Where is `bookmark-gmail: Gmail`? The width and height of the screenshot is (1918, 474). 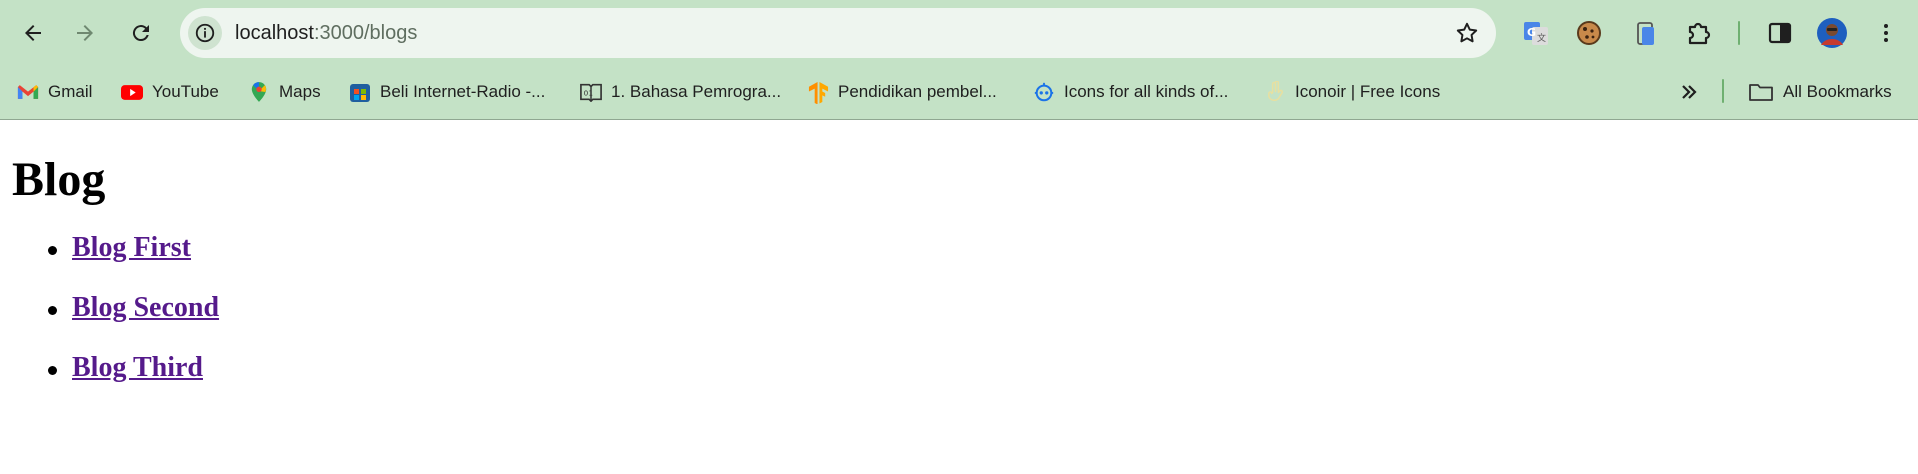
bookmark-gmail: Gmail is located at coordinates (54, 92).